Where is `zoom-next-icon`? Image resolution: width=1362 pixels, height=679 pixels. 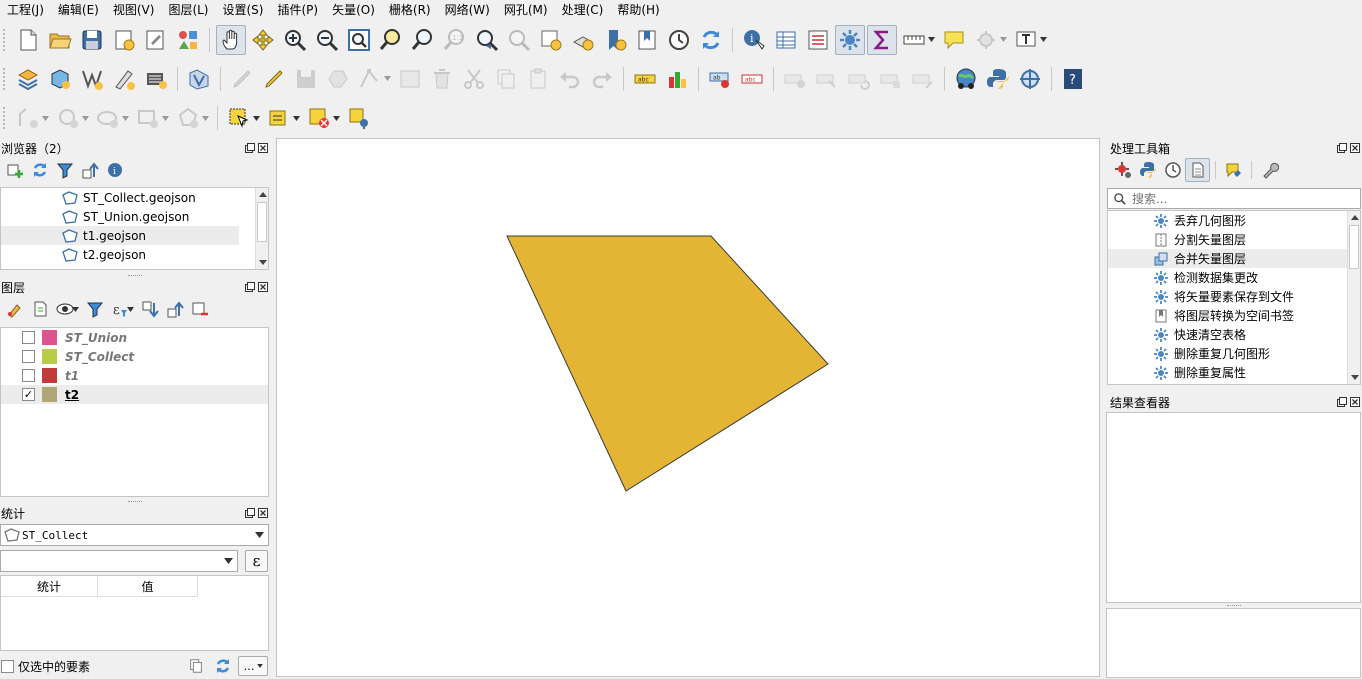
zoom-next-icon is located at coordinates (519, 40).